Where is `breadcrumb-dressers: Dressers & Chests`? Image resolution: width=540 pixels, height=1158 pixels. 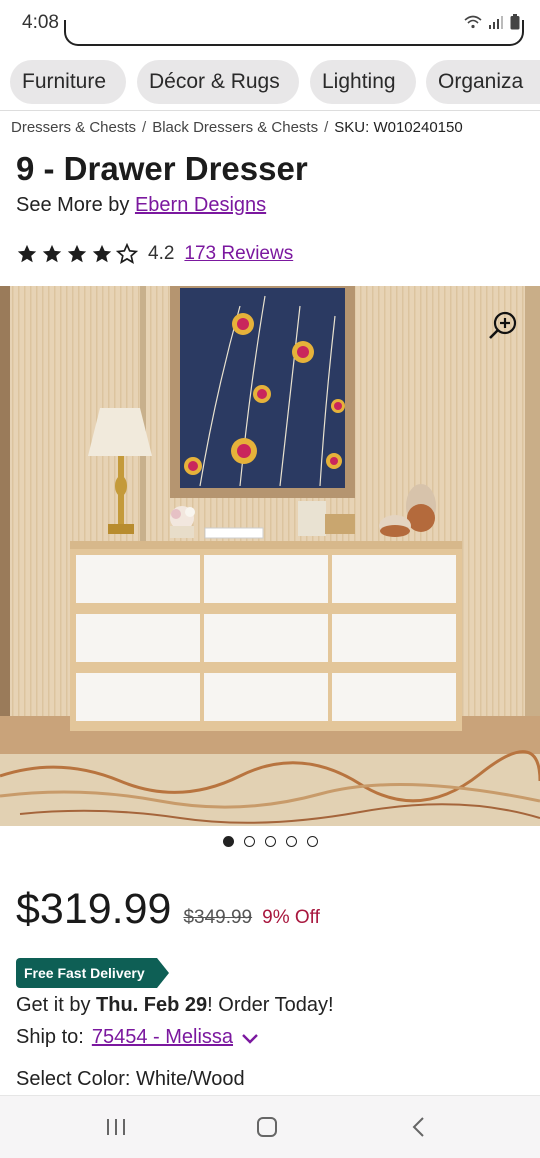 breadcrumb-dressers: Dressers & Chests is located at coordinates (73, 127).